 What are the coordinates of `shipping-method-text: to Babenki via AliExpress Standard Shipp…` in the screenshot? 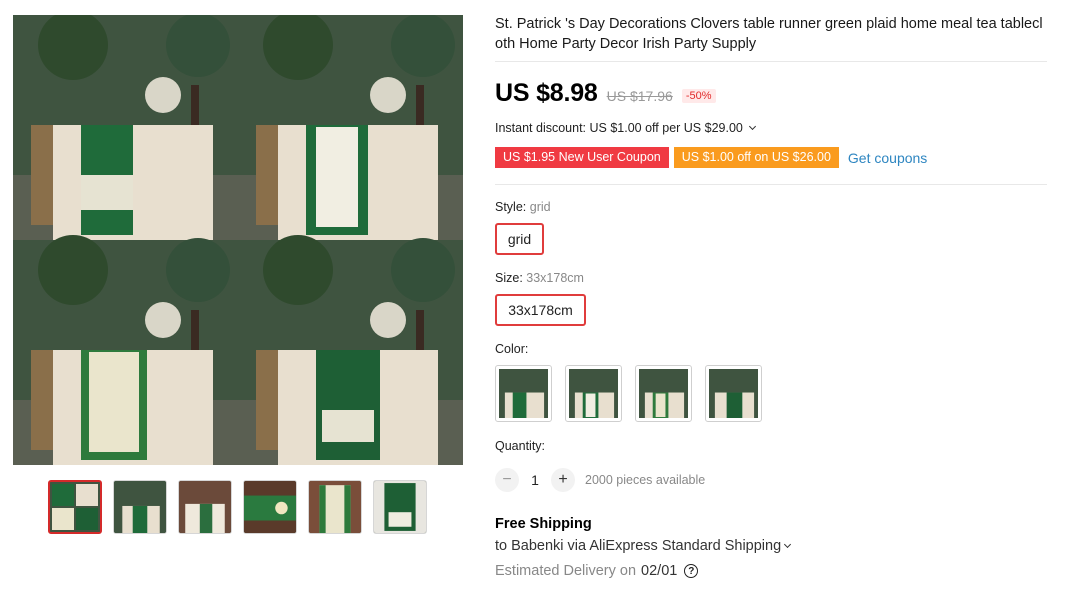 It's located at (638, 546).